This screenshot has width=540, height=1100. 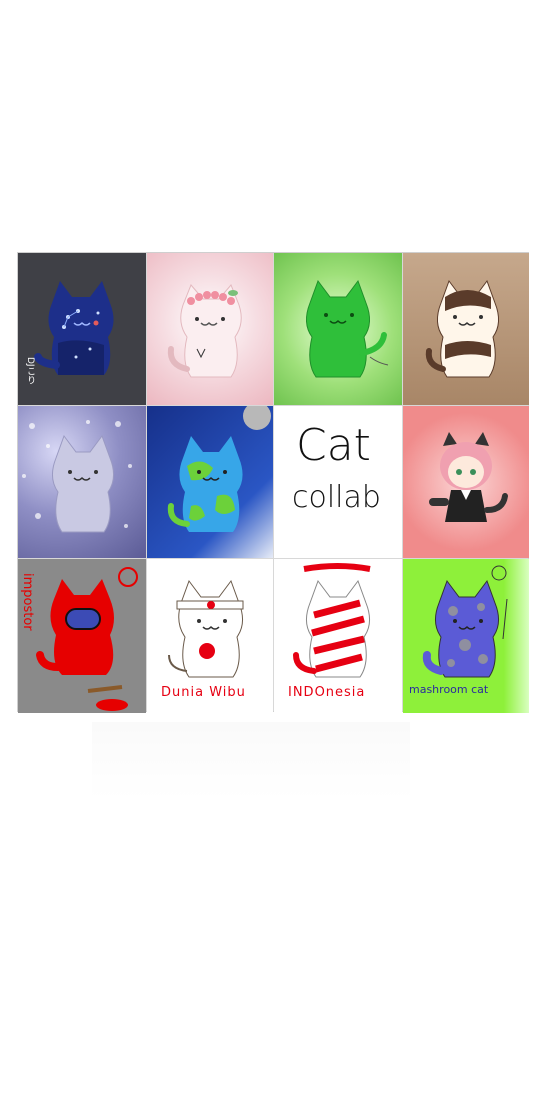 I want to click on tile12-caption: mashroom cat, so click(x=449, y=689).